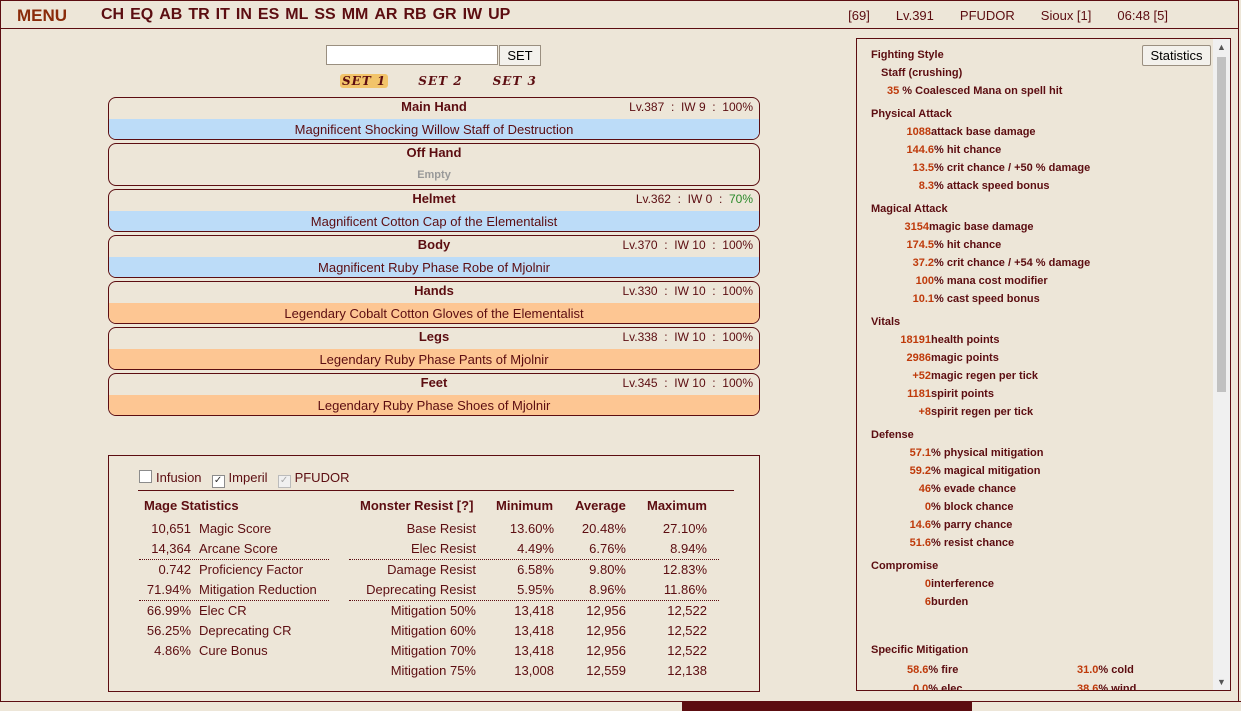  I want to click on stat-value: 8.3, so click(926, 186).